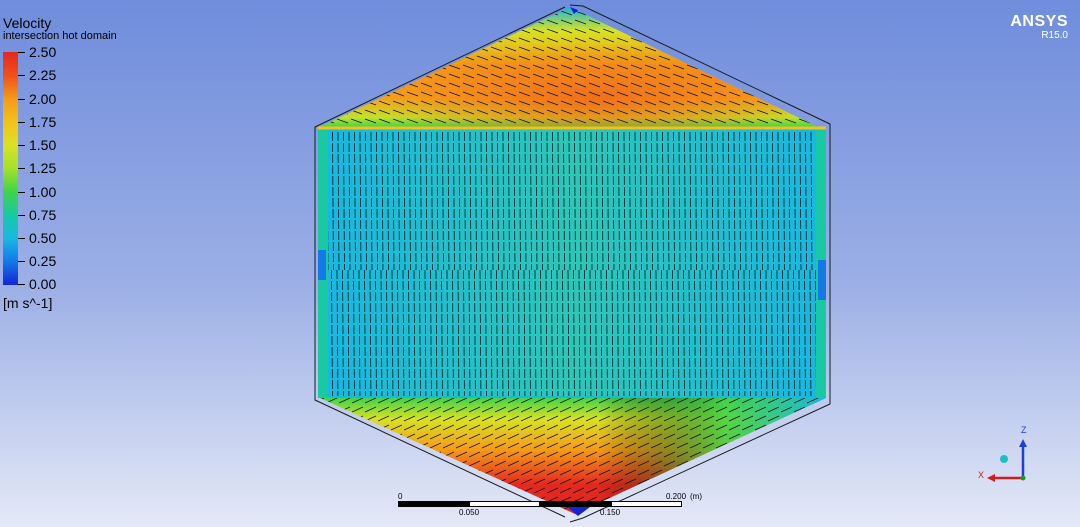 The width and height of the screenshot is (1080, 527). What do you see at coordinates (1023, 443) in the screenshot?
I see `z-axis-arrowhead` at bounding box center [1023, 443].